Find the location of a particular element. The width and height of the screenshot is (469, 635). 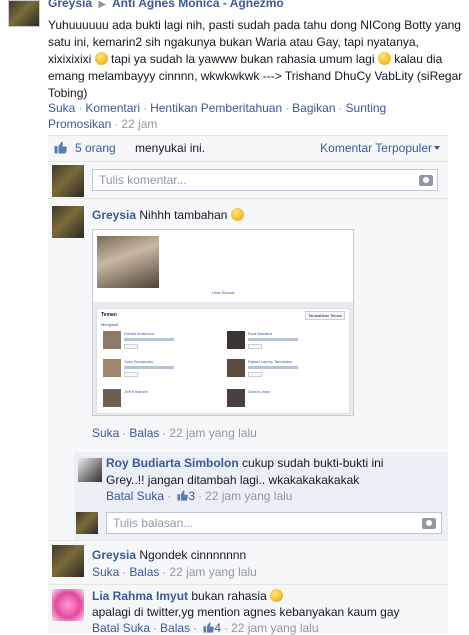

unlike-link: Batal Suka is located at coordinates (135, 496).